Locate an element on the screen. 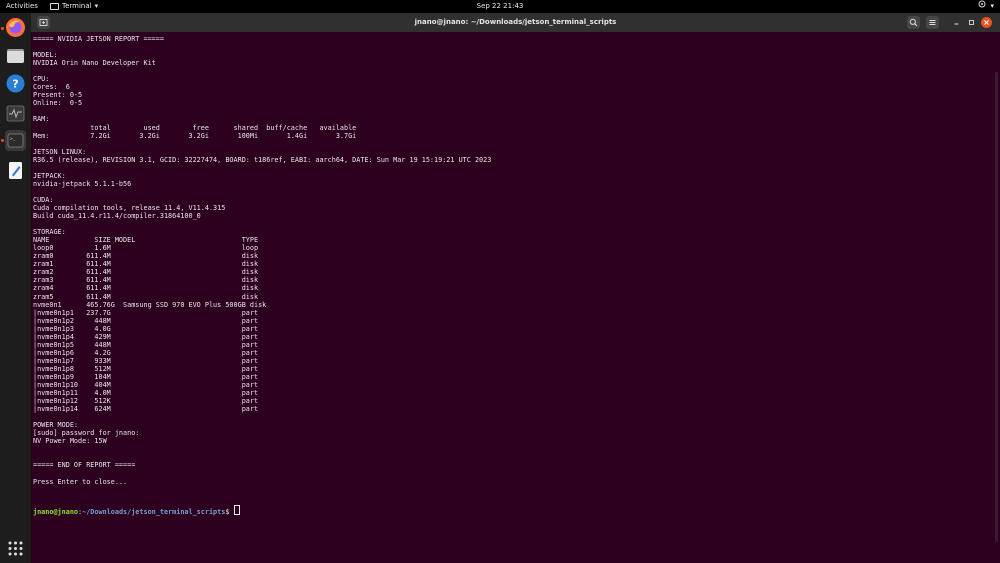 This screenshot has height=563, width=1000. files-icon is located at coordinates (15, 55).